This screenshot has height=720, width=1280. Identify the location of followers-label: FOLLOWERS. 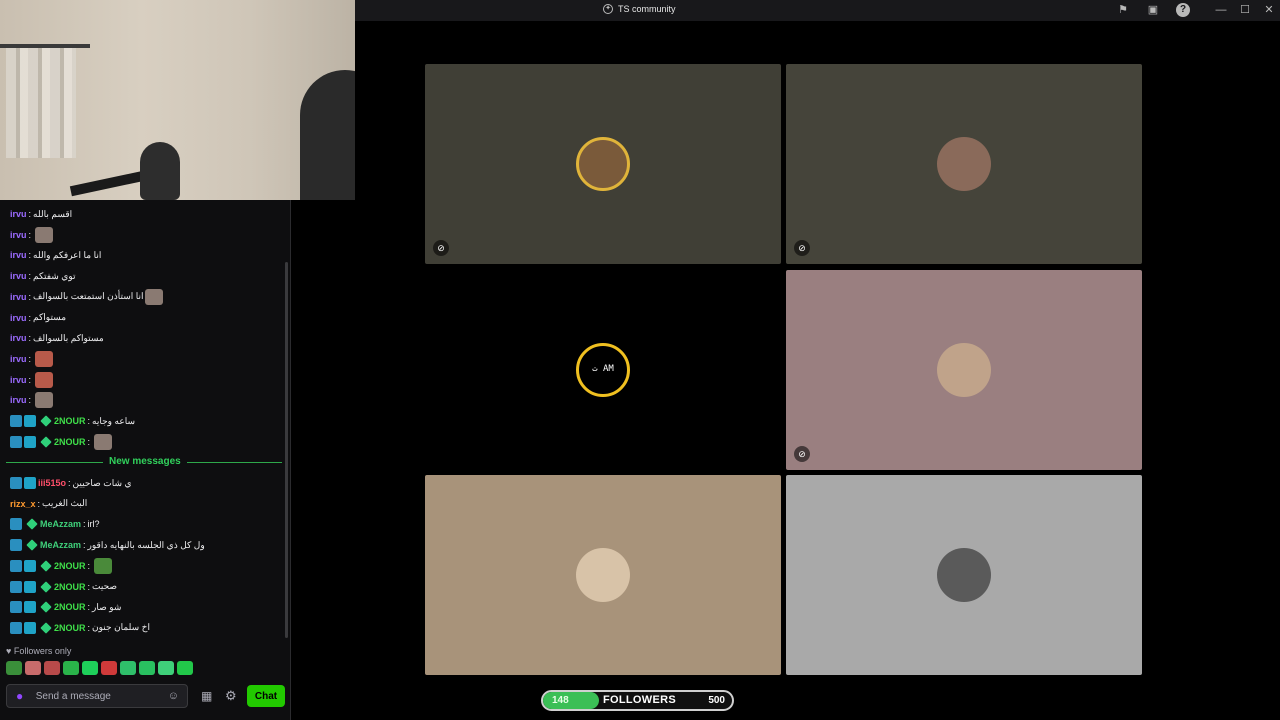
(639, 700).